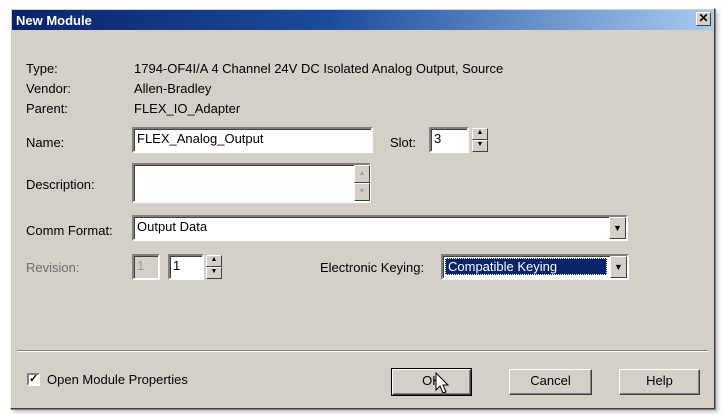 The width and height of the screenshot is (725, 415). I want to click on open-module-properties-checkbox: ✓, so click(33, 379).